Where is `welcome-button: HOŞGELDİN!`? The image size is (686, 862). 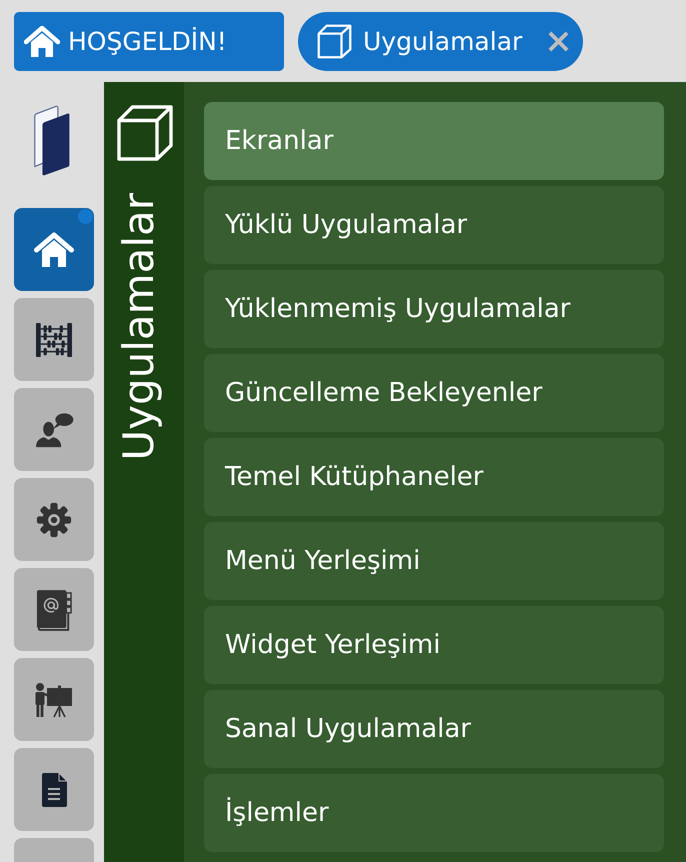 welcome-button: HOŞGELDİN! is located at coordinates (149, 41).